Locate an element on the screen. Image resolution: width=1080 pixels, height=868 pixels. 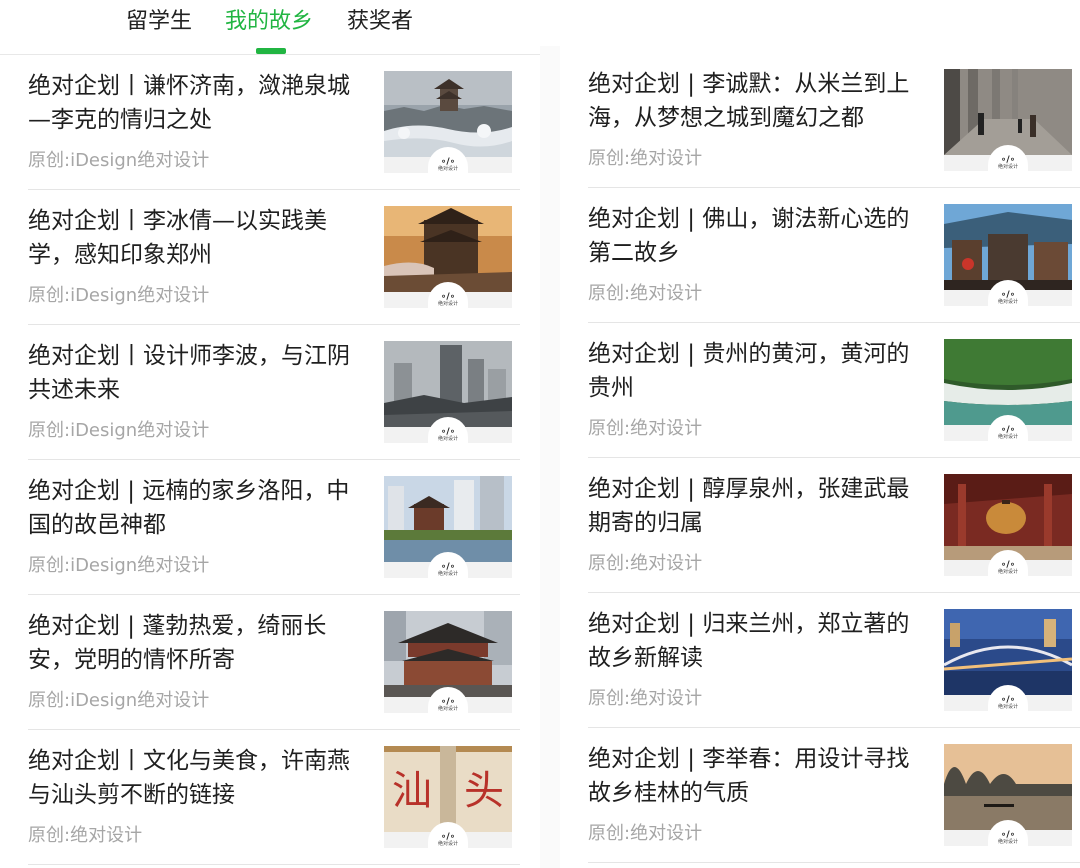
svg-text: 头 is located at coordinates (484, 791).